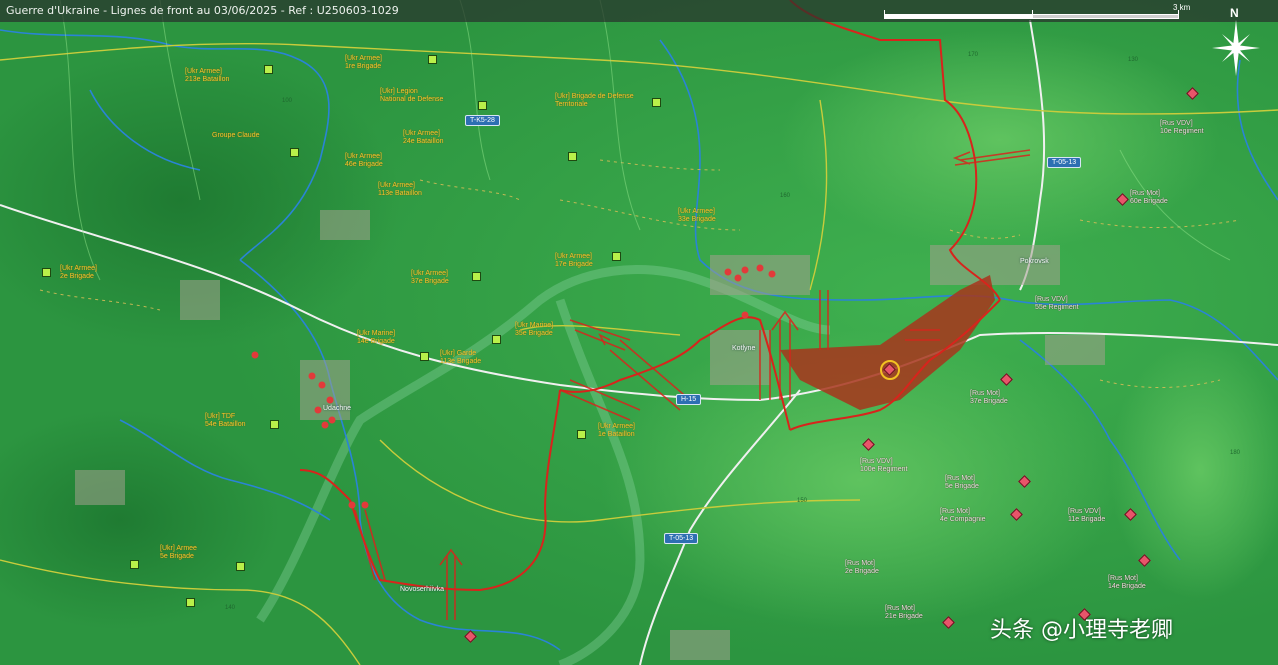 The width and height of the screenshot is (1278, 665). I want to click on enemy-unit-label: [Rus Mot] 2e Brigade, so click(862, 568).